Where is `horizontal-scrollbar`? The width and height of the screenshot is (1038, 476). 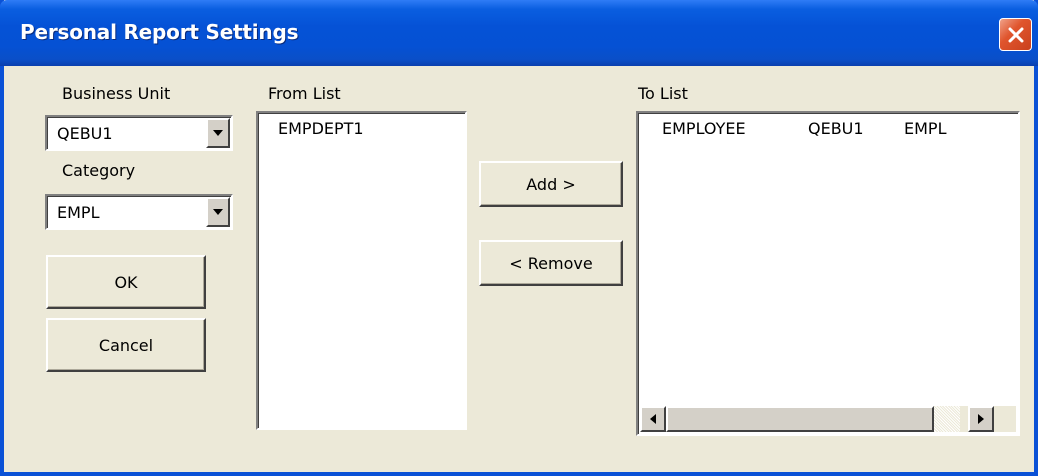
horizontal-scrollbar is located at coordinates (828, 419).